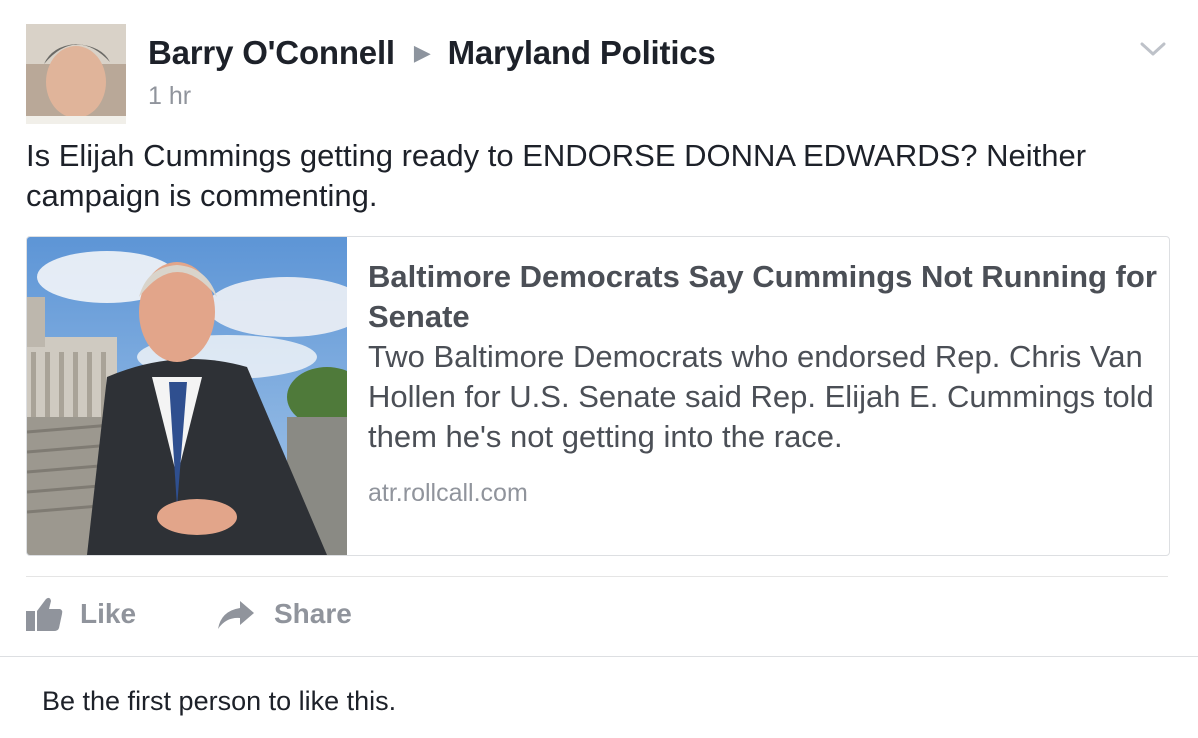 This screenshot has width=1198, height=738. What do you see at coordinates (582, 52) in the screenshot?
I see `group-name: Maryland Politics` at bounding box center [582, 52].